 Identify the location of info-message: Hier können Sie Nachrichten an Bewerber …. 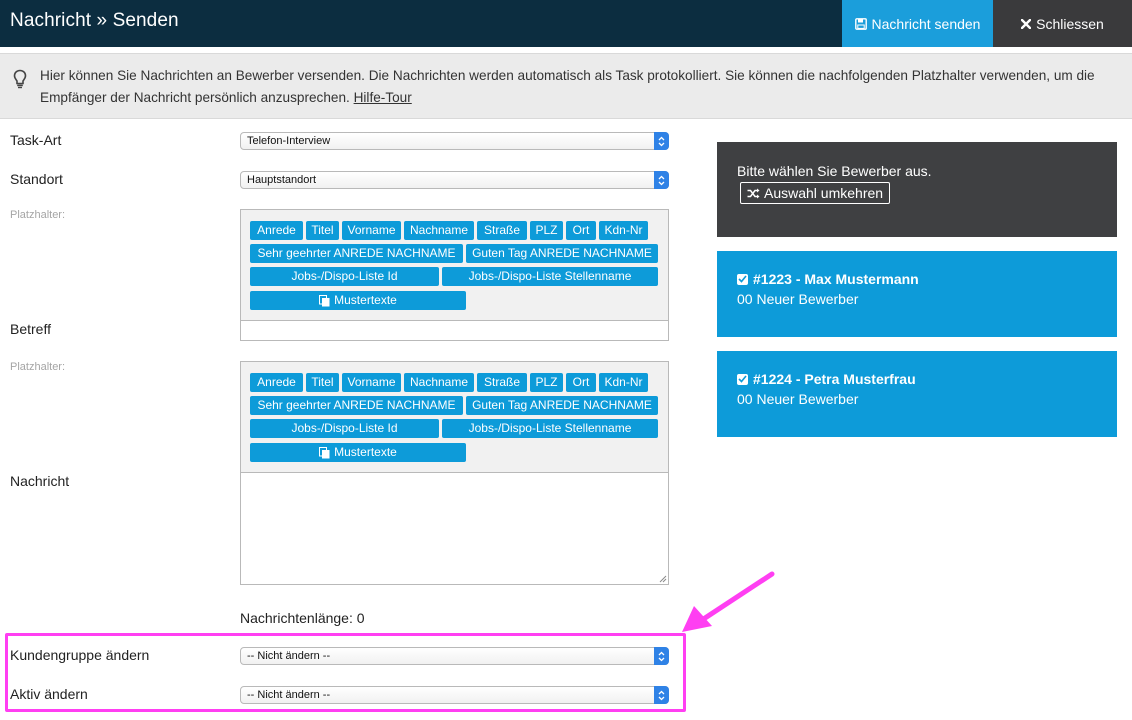
(567, 86).